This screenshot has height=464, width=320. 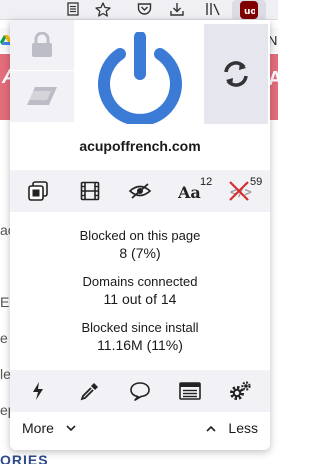 I want to click on lightning-icon, so click(x=38, y=391).